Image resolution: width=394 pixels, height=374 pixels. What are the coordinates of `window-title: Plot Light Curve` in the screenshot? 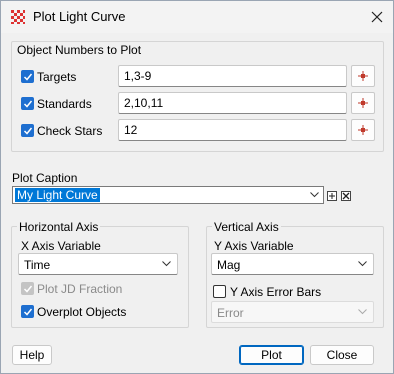 It's located at (79, 16).